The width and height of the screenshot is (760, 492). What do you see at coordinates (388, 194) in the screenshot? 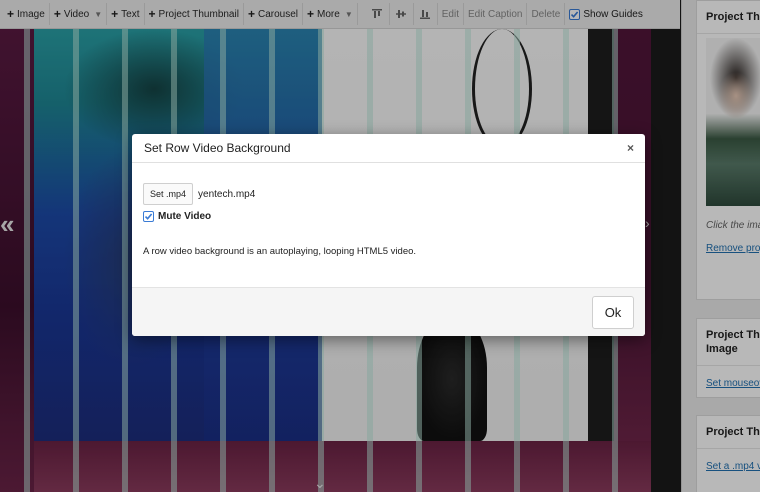
I see `video-file-row: Set .mp4 yentech.mp4` at bounding box center [388, 194].